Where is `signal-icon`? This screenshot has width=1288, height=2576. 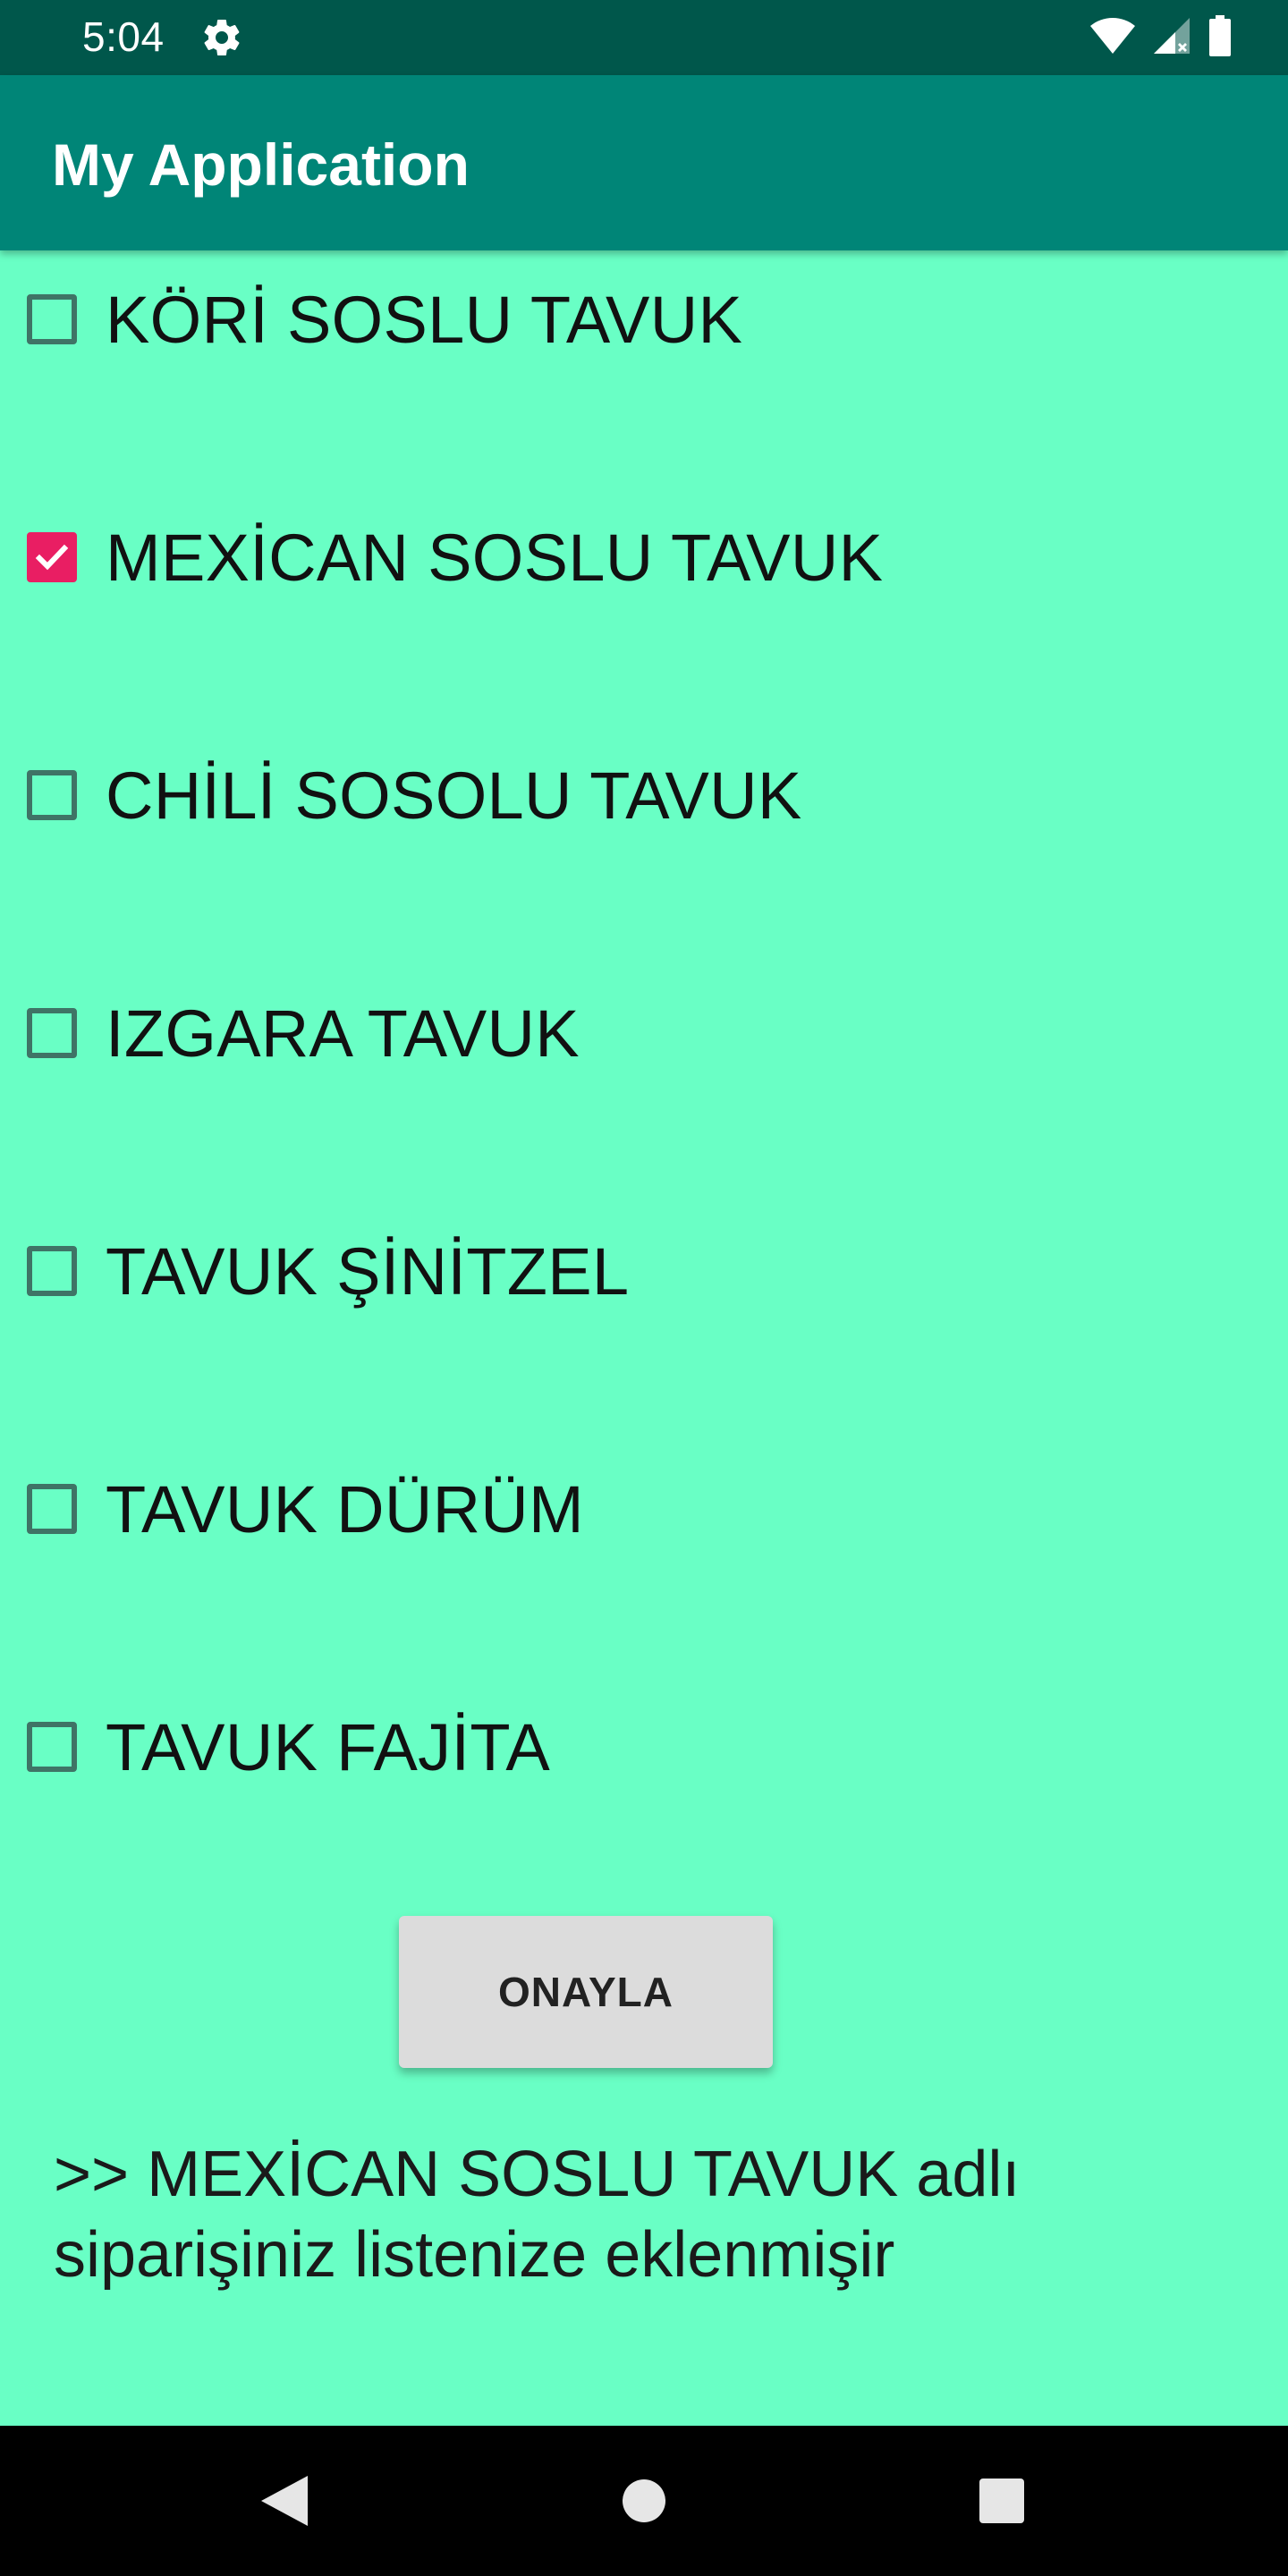 signal-icon is located at coordinates (1171, 38).